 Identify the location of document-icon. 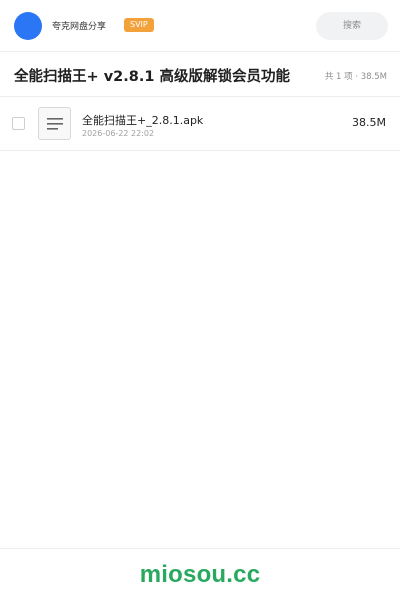
(54, 123).